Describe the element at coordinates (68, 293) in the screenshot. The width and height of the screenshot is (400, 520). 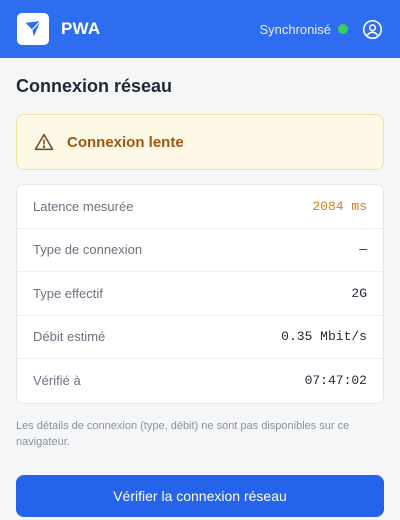
I see `detail-label: Type effectif` at that location.